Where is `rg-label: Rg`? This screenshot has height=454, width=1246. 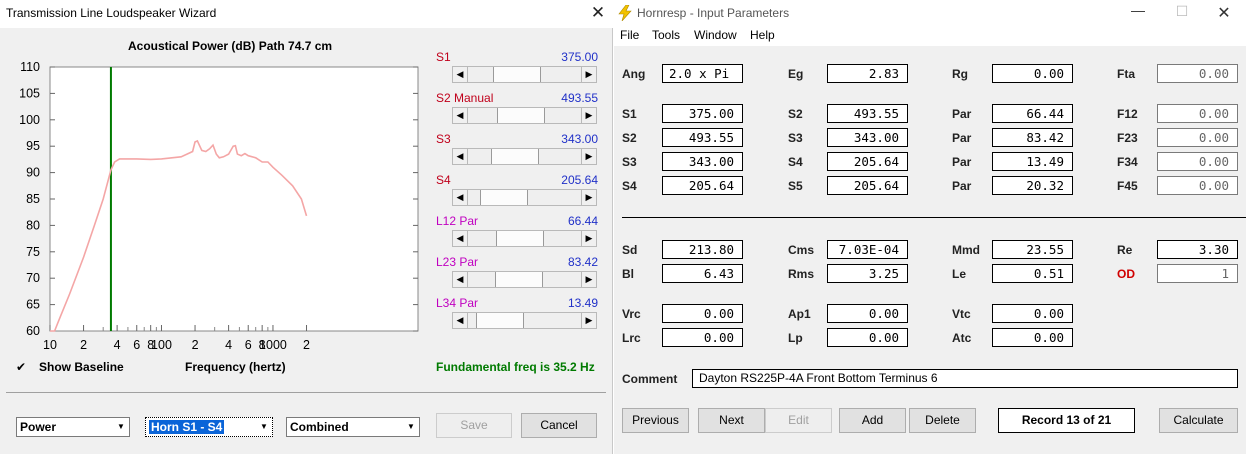 rg-label: Rg is located at coordinates (960, 74).